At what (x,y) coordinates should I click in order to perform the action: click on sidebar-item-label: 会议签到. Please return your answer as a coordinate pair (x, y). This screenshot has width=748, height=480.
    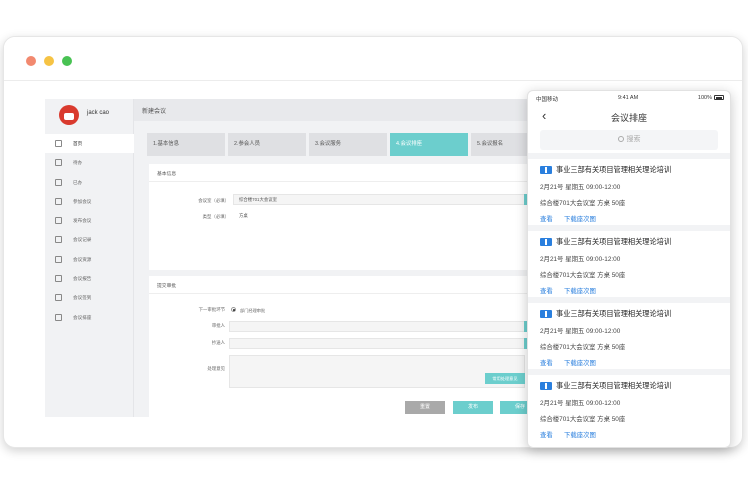
    Looking at the image, I should click on (82, 298).